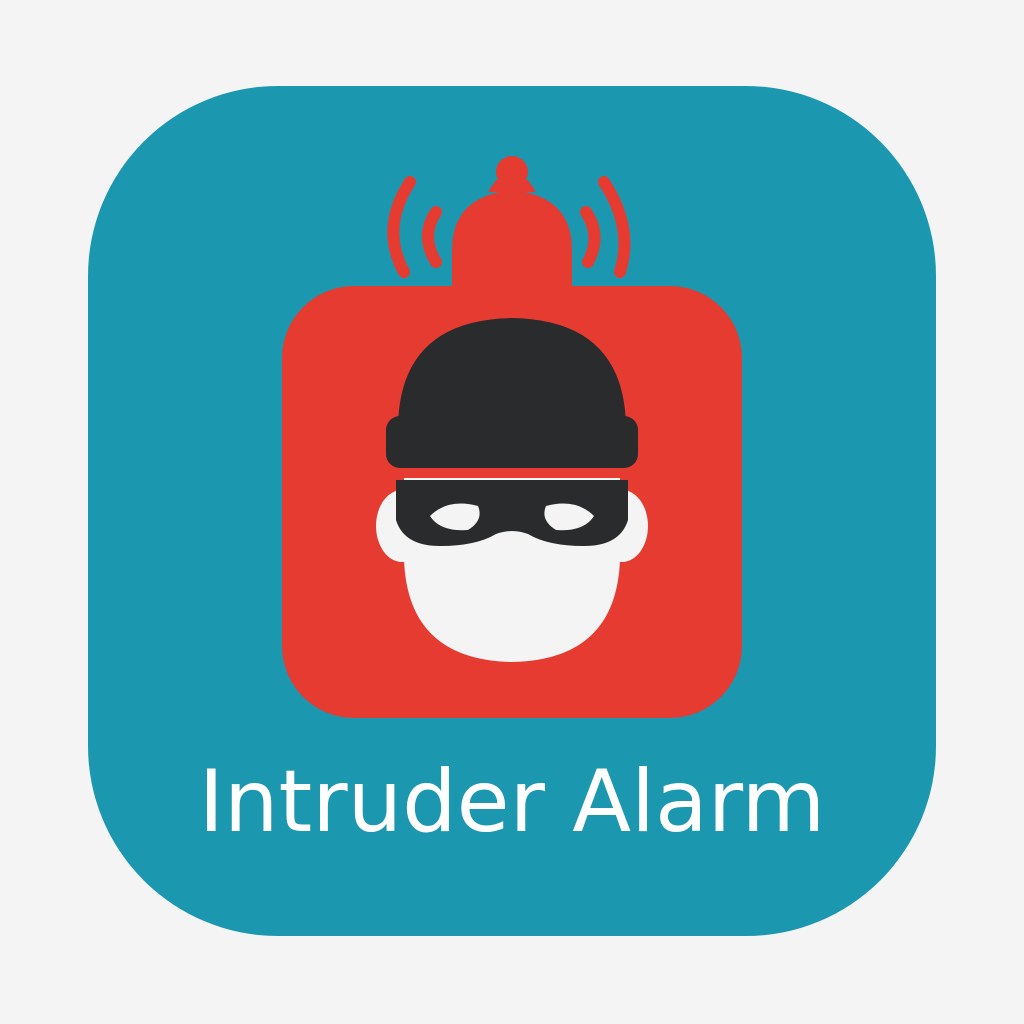 The image size is (1024, 1024). Describe the element at coordinates (512, 802) in the screenshot. I see `app-name-label: Intruder Alarm` at that location.